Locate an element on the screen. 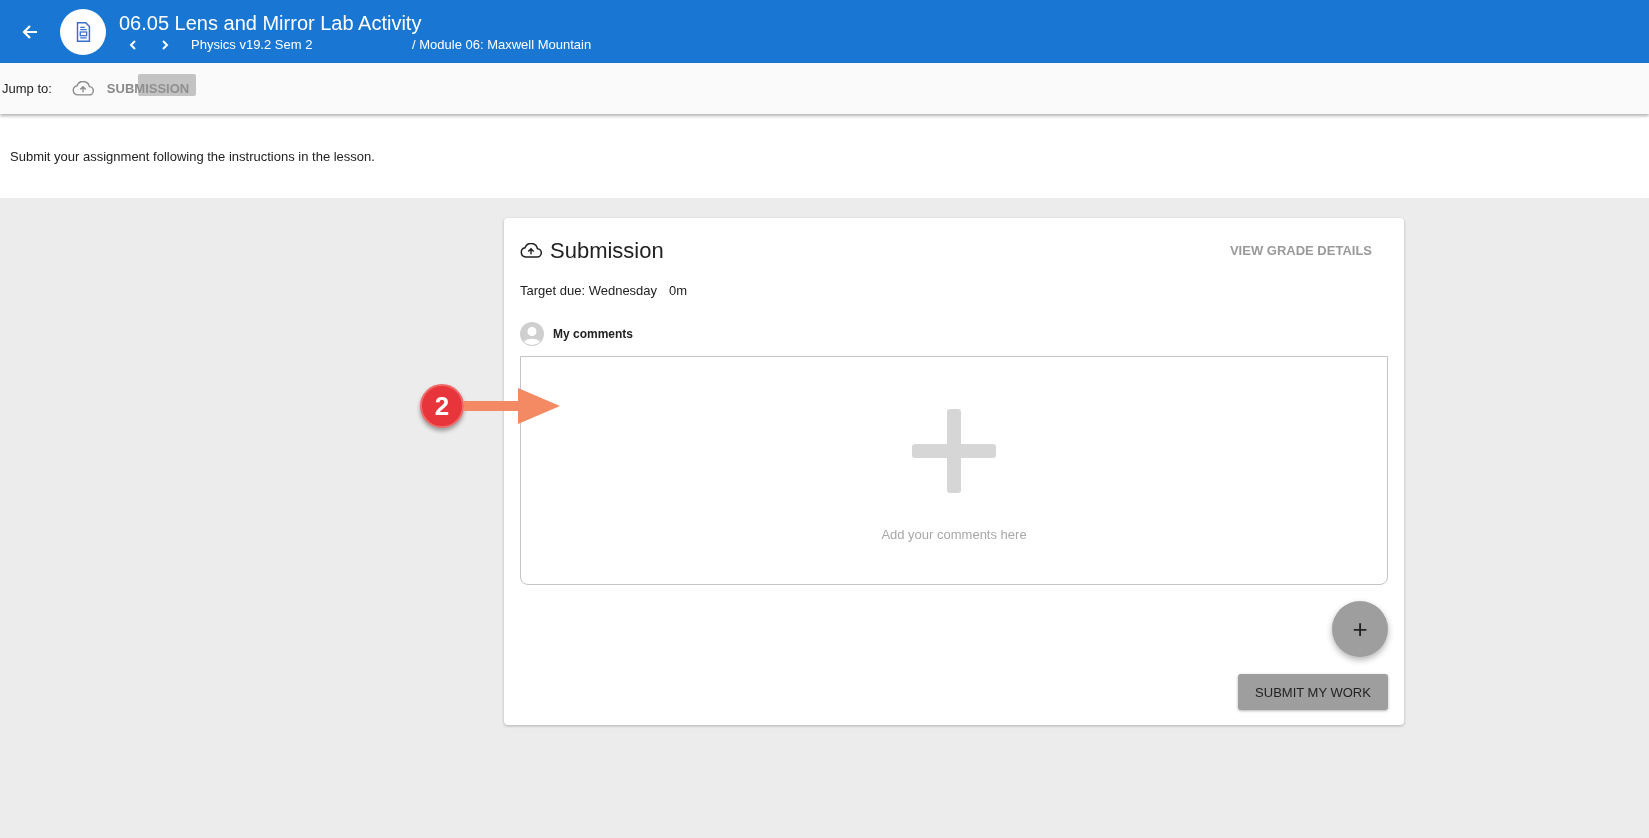 The height and width of the screenshot is (838, 1649). card-title: Submission is located at coordinates (607, 250).